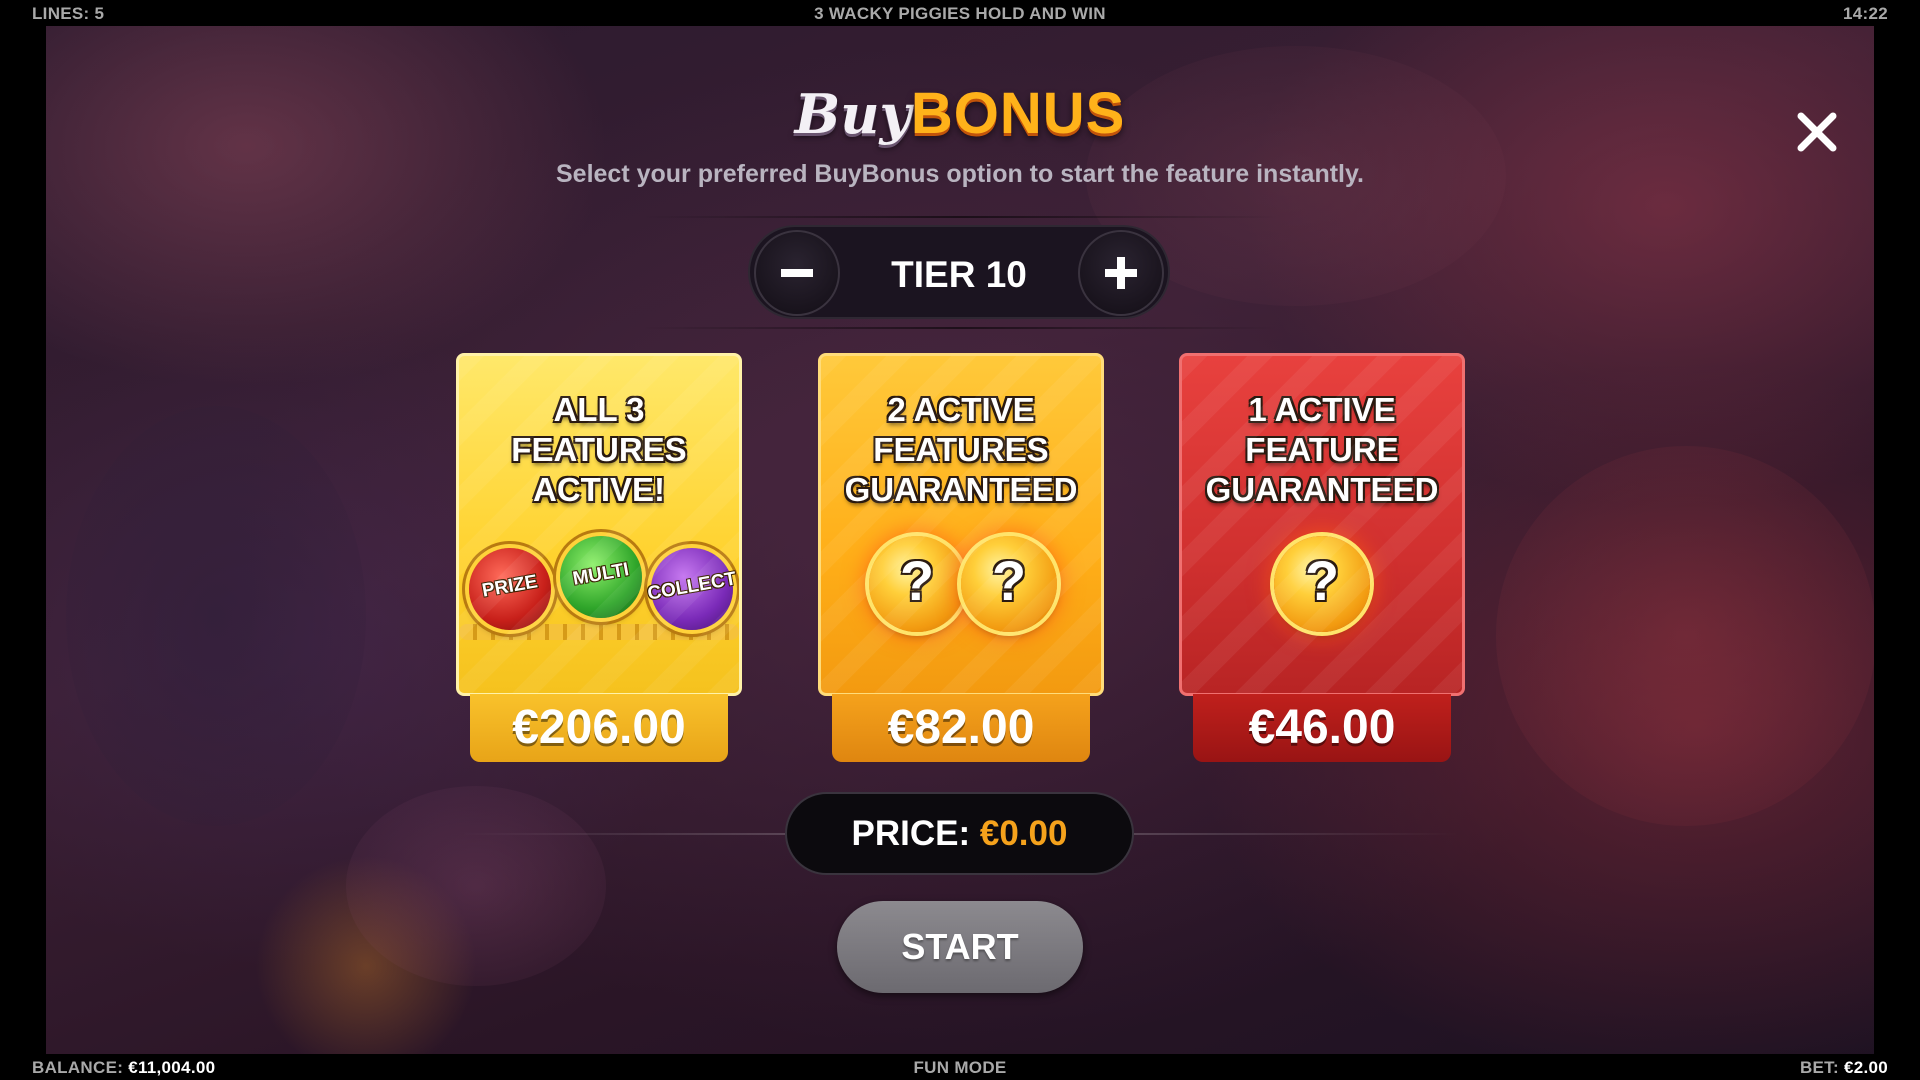  What do you see at coordinates (852, 114) in the screenshot?
I see `title-buy: Buy` at bounding box center [852, 114].